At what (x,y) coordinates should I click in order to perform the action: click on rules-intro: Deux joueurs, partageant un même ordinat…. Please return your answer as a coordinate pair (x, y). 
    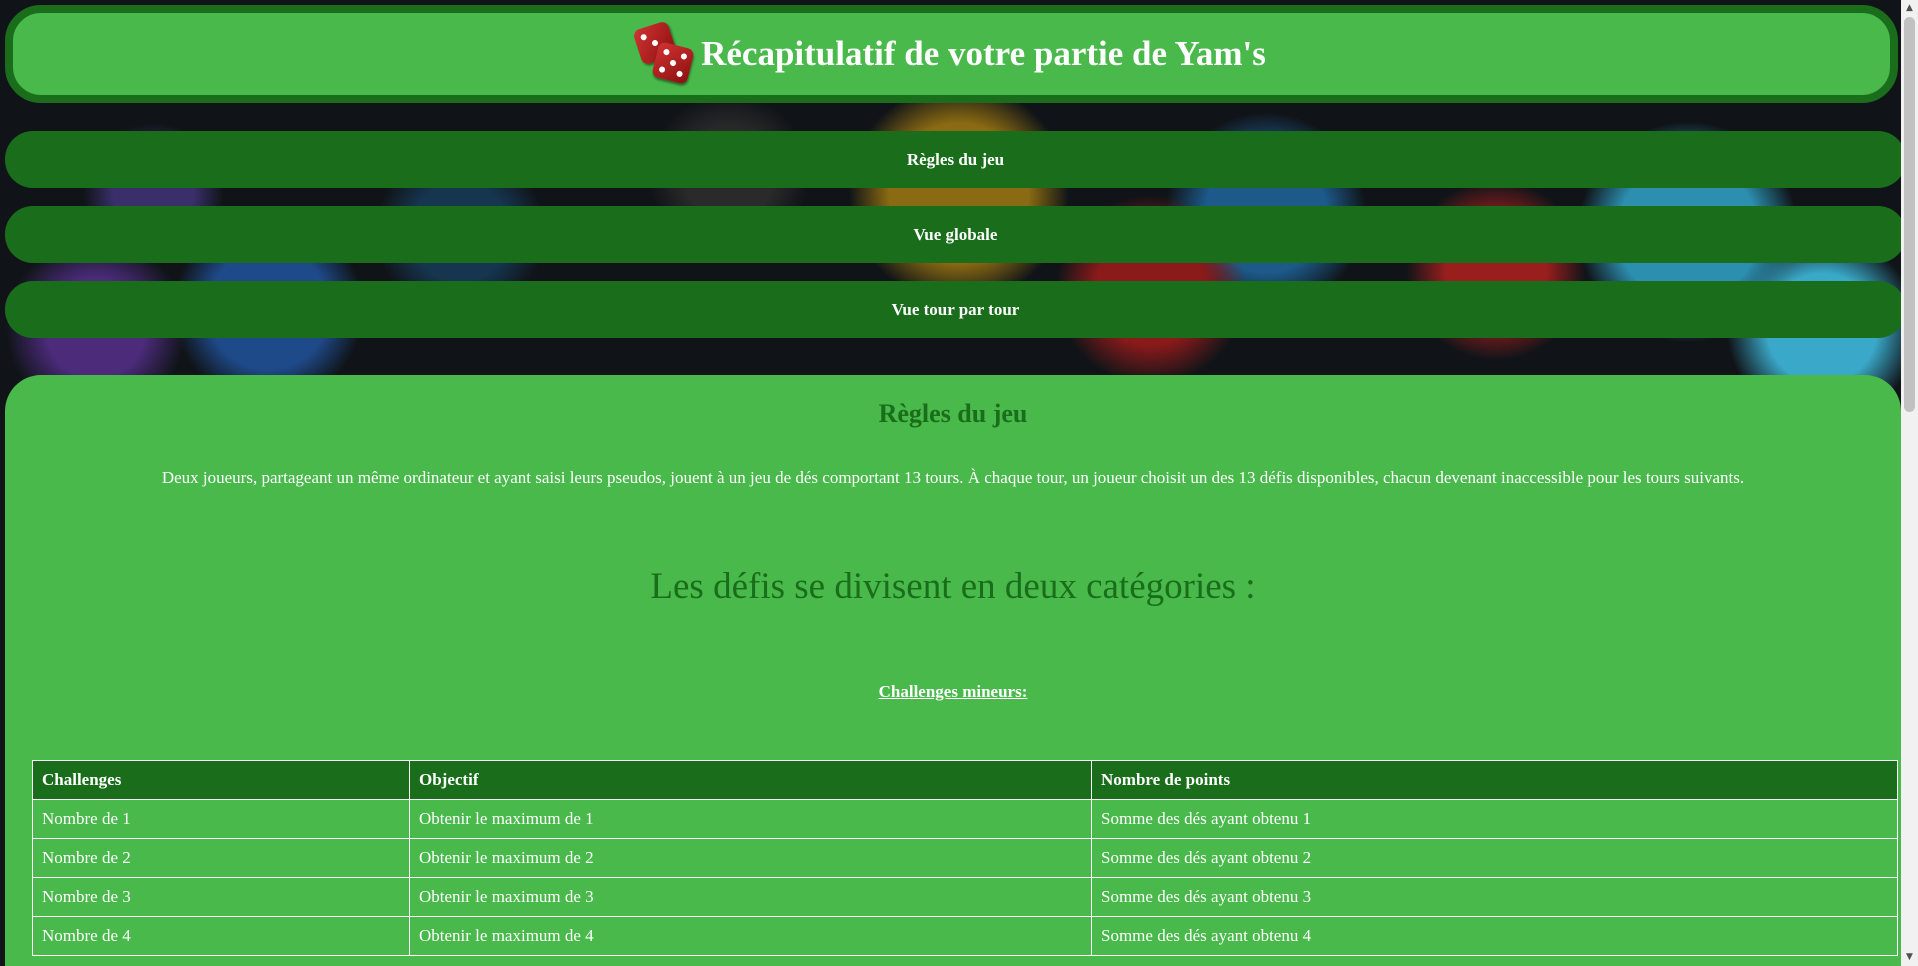
    Looking at the image, I should click on (953, 477).